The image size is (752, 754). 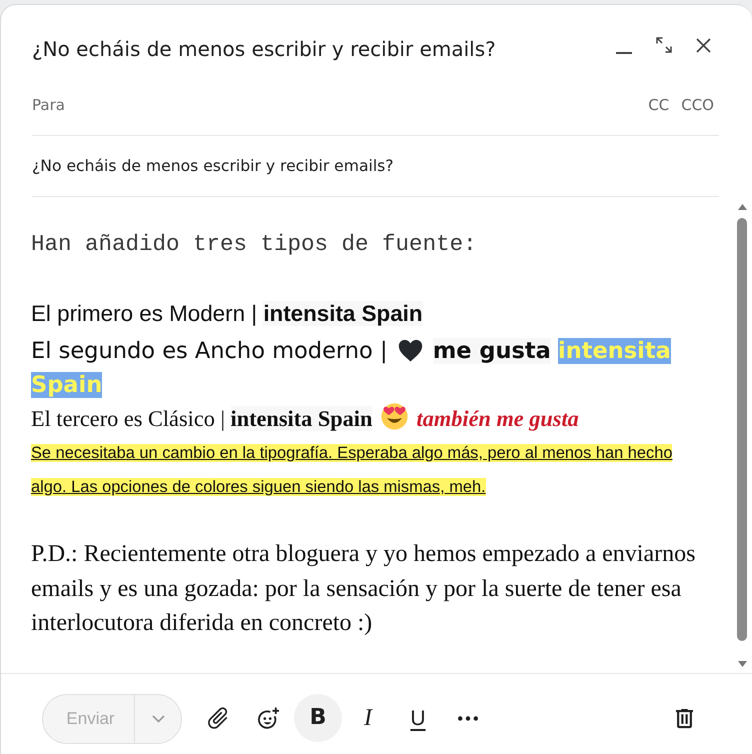 What do you see at coordinates (410, 350) in the screenshot?
I see `heart-icon` at bounding box center [410, 350].